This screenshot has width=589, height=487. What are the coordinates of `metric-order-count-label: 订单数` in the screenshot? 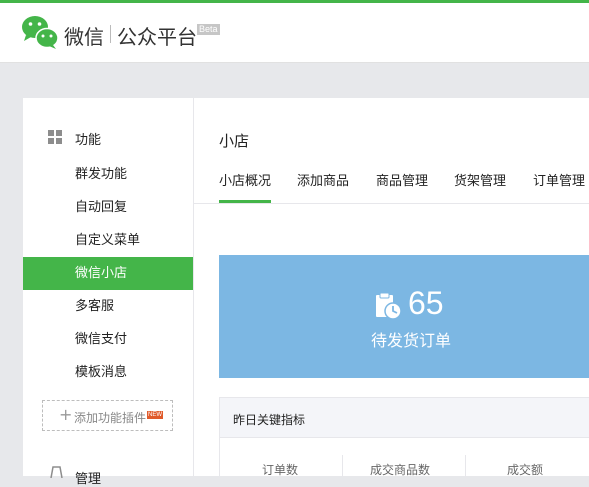 It's located at (280, 470).